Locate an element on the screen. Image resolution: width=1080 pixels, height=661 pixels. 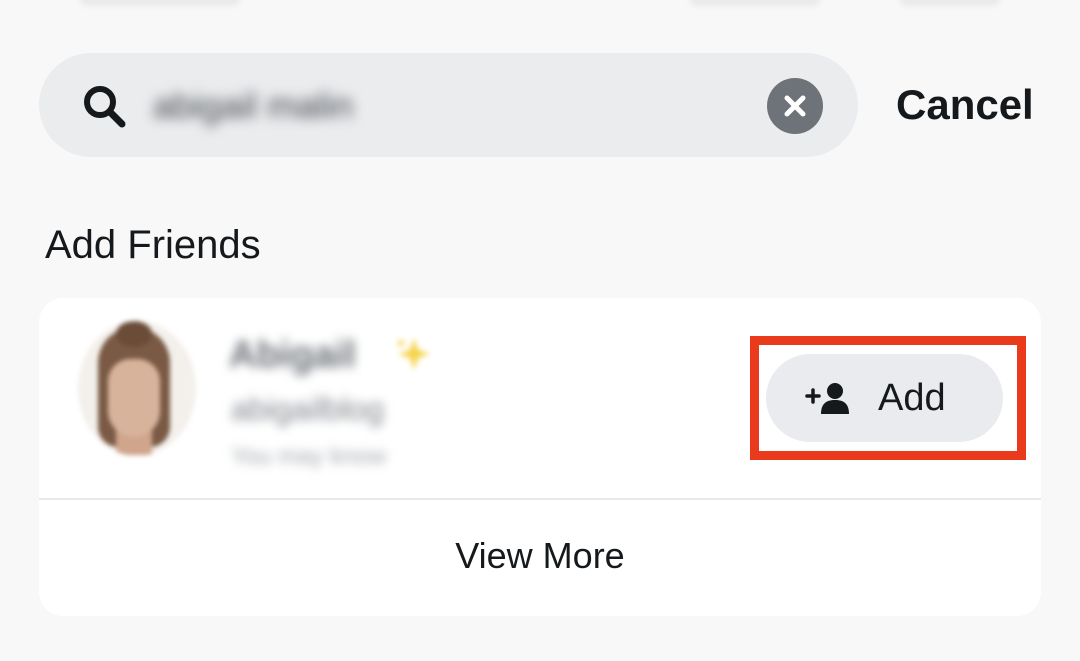
view-more-label: View More is located at coordinates (540, 555).